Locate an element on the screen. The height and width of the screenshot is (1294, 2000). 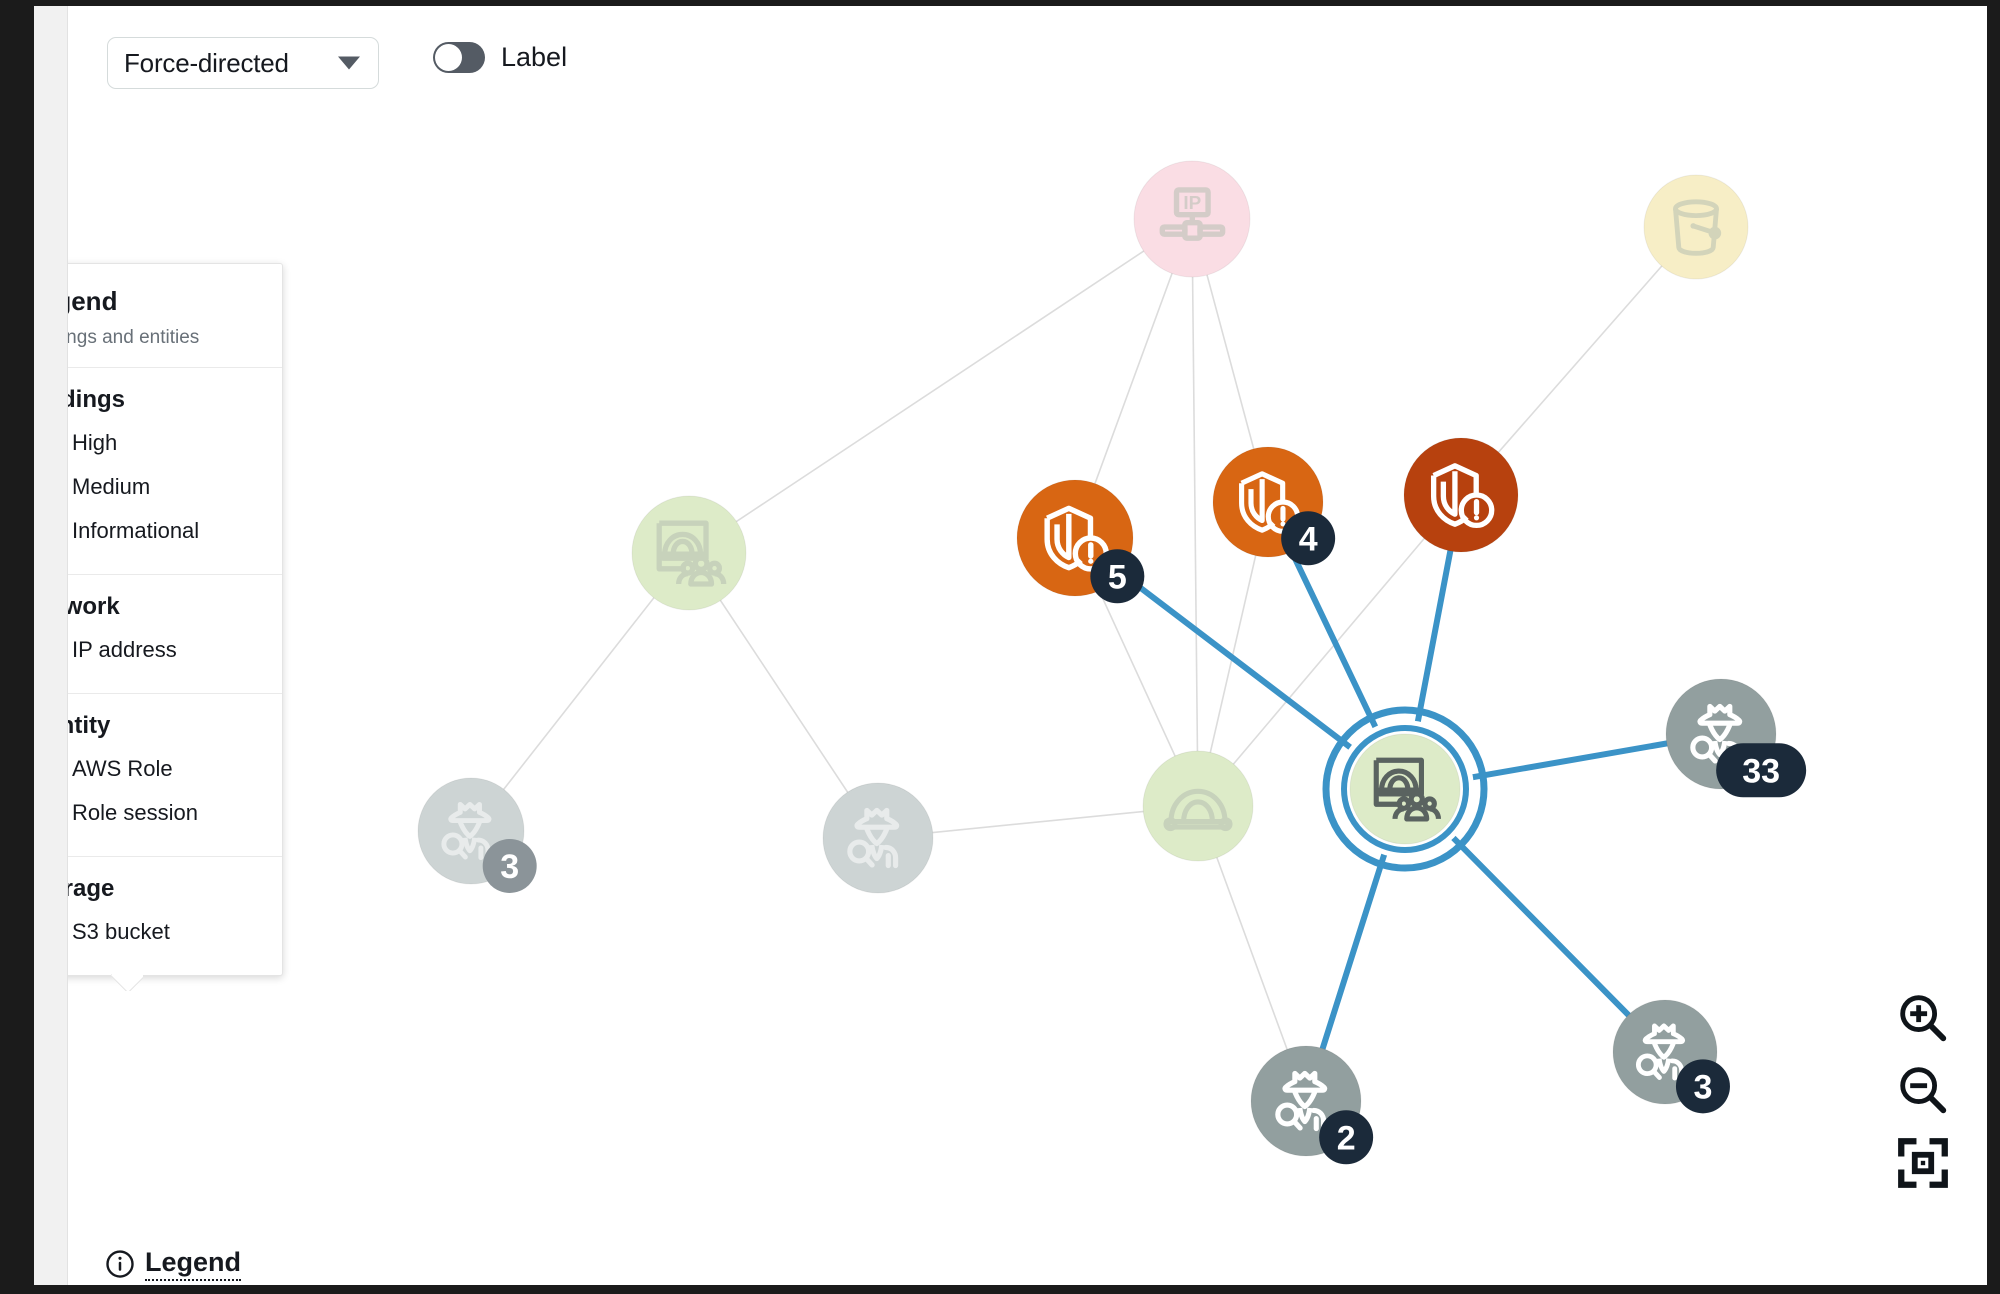
legend-sections: Findings High Medium is located at coordinates (175, 671).